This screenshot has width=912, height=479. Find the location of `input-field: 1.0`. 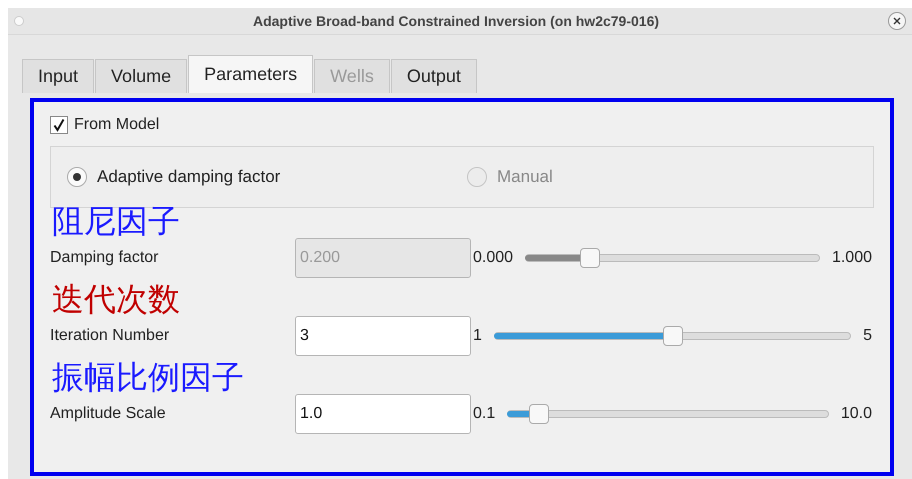

input-field: 1.0 is located at coordinates (383, 414).